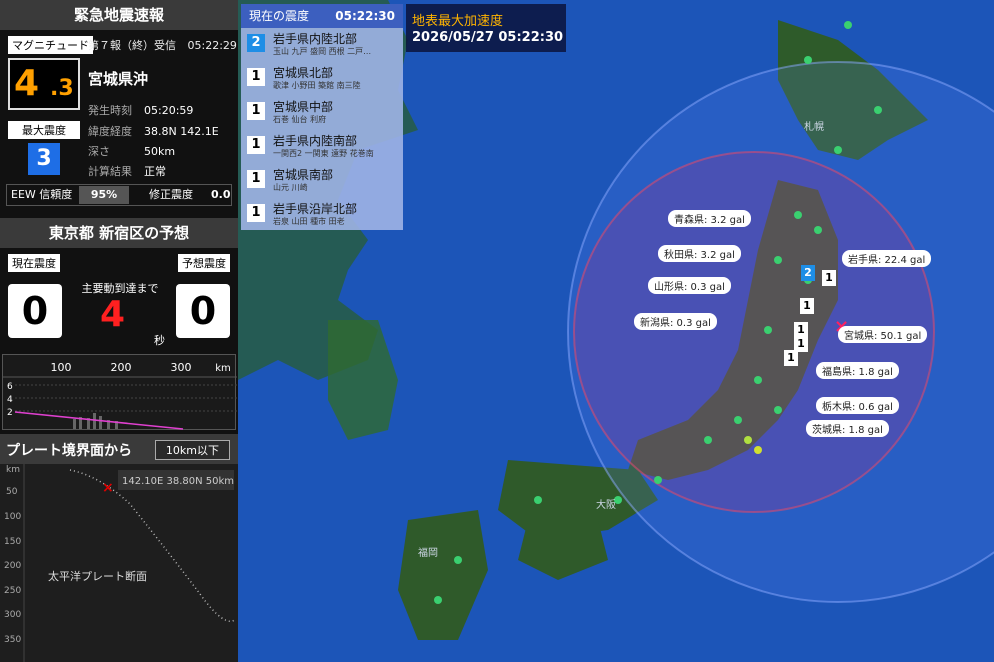 Image resolution: width=994 pixels, height=662 pixels. What do you see at coordinates (153, 545) in the screenshot?
I see `plate-boundary` at bounding box center [153, 545].